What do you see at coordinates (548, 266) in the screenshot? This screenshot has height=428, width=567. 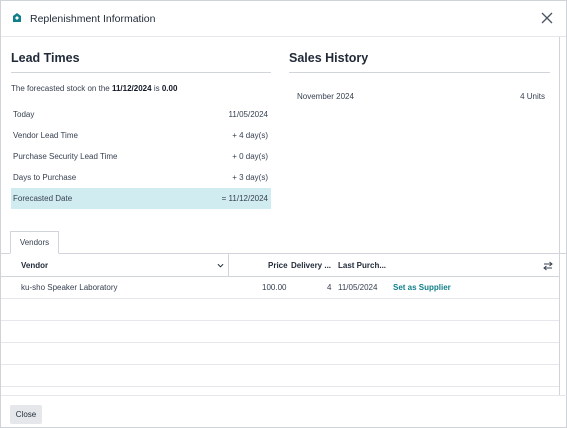 I see `optional-columns-icon` at bounding box center [548, 266].